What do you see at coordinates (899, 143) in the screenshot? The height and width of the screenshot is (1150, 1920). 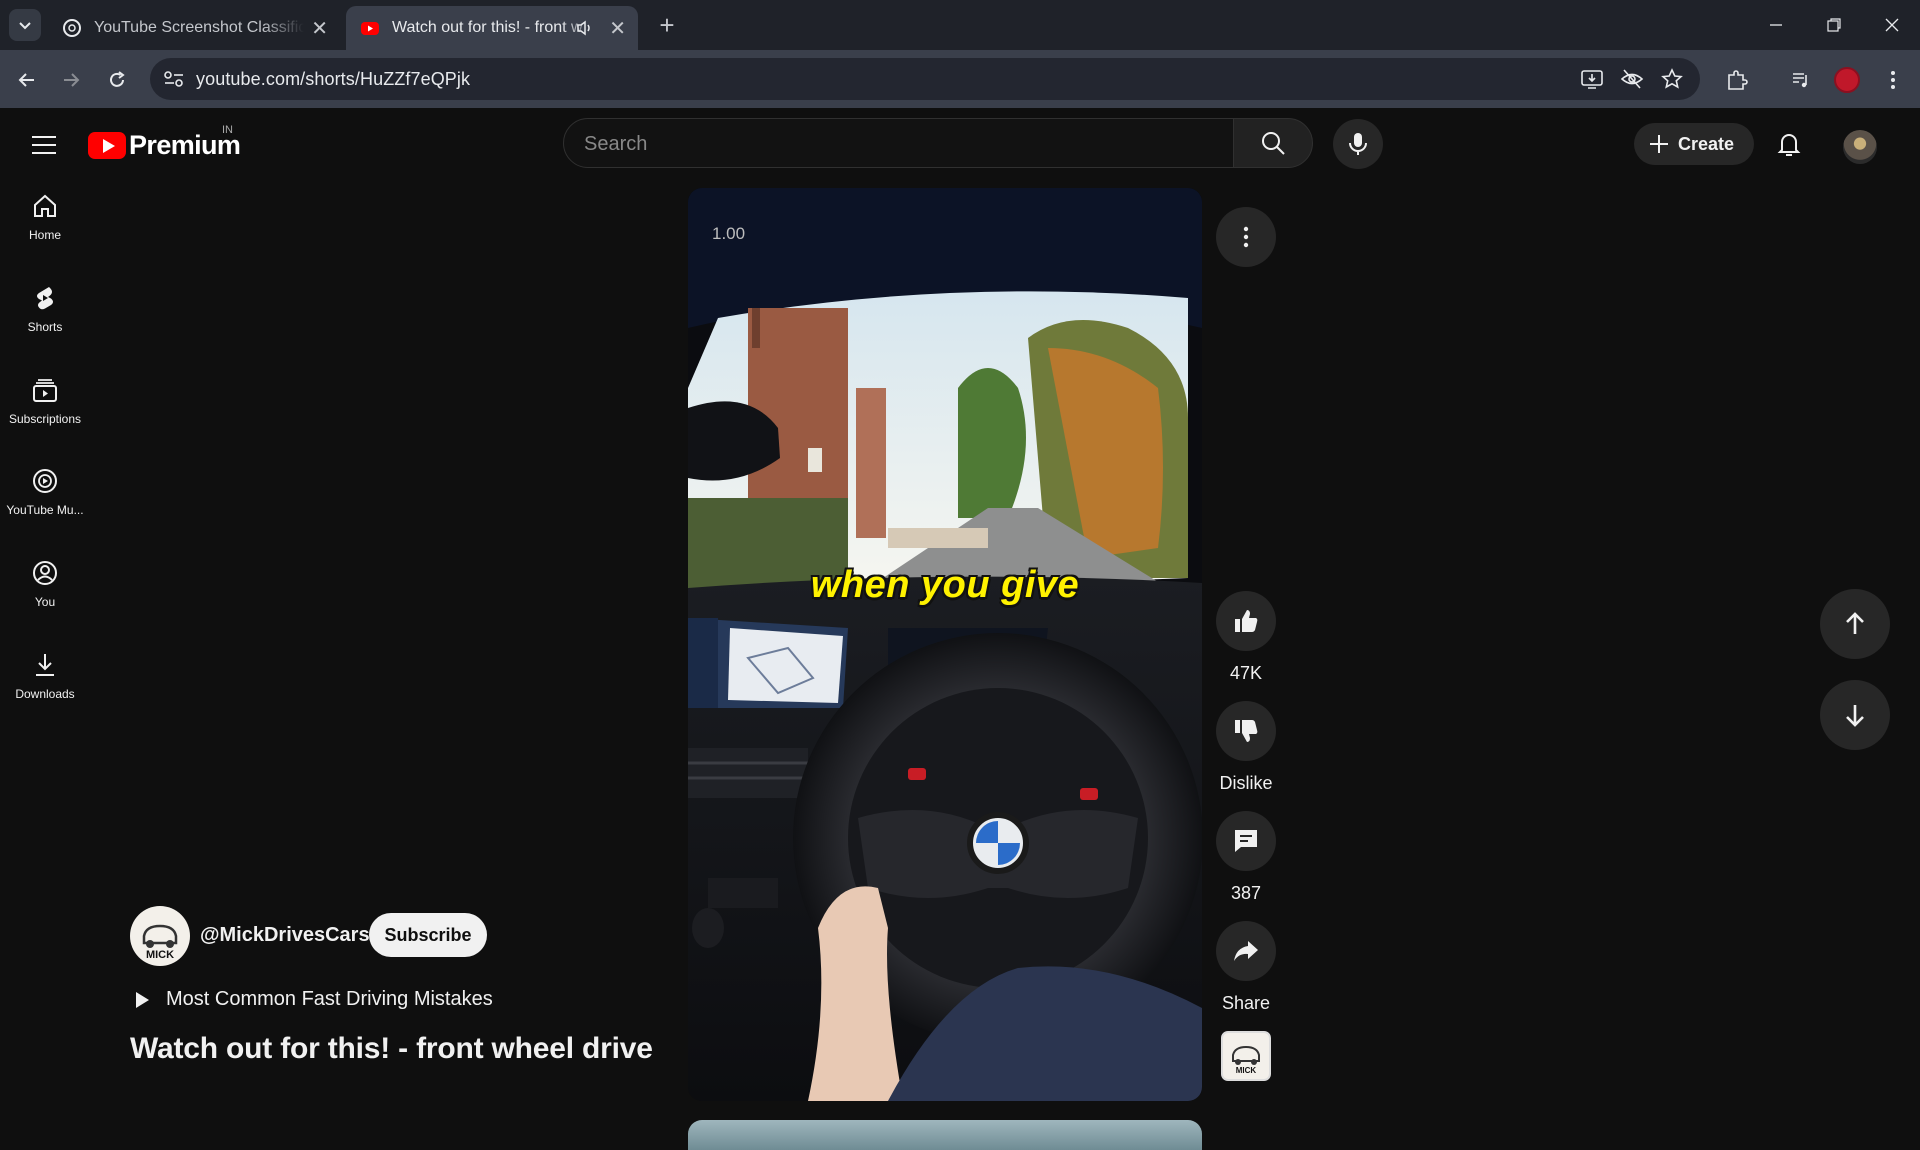 I see `search-input: Search` at bounding box center [899, 143].